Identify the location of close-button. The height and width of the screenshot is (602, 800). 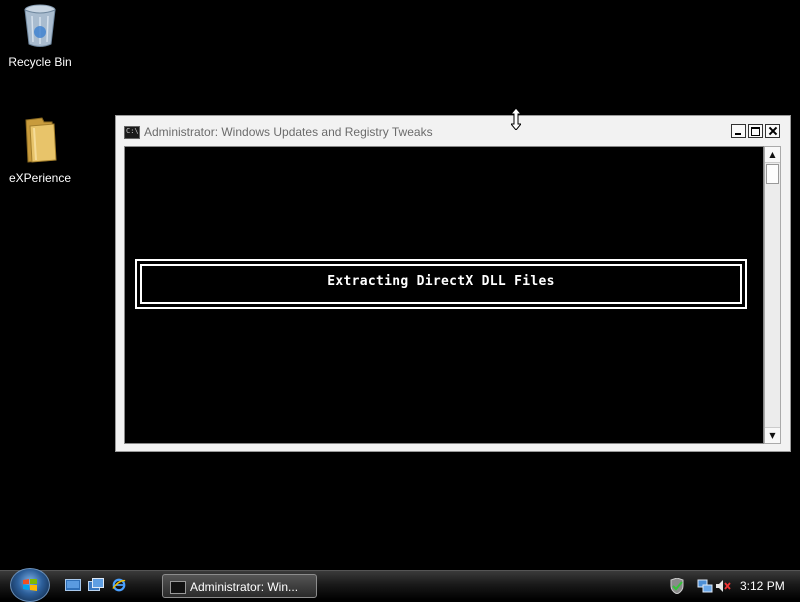
(772, 131).